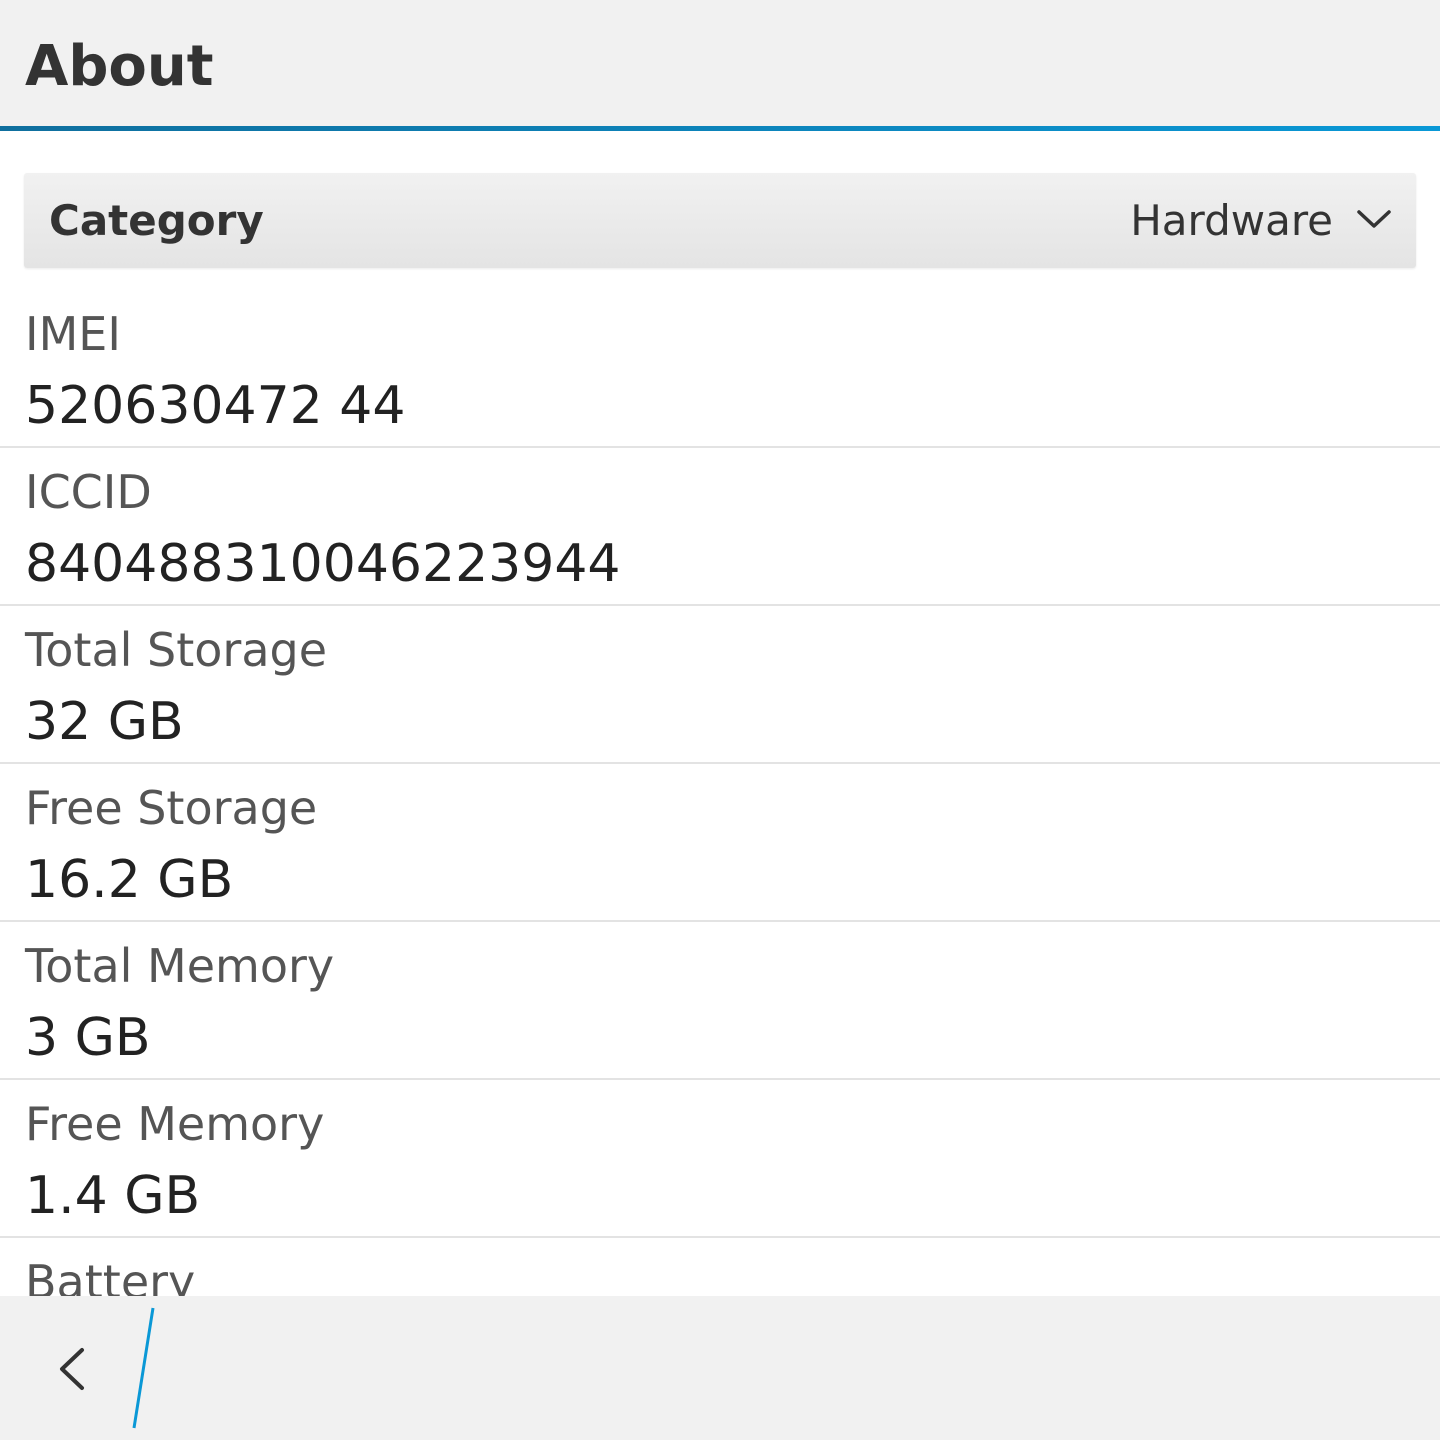 Image resolution: width=1440 pixels, height=1440 pixels. What do you see at coordinates (73, 334) in the screenshot?
I see `list-item-label: IMEI` at bounding box center [73, 334].